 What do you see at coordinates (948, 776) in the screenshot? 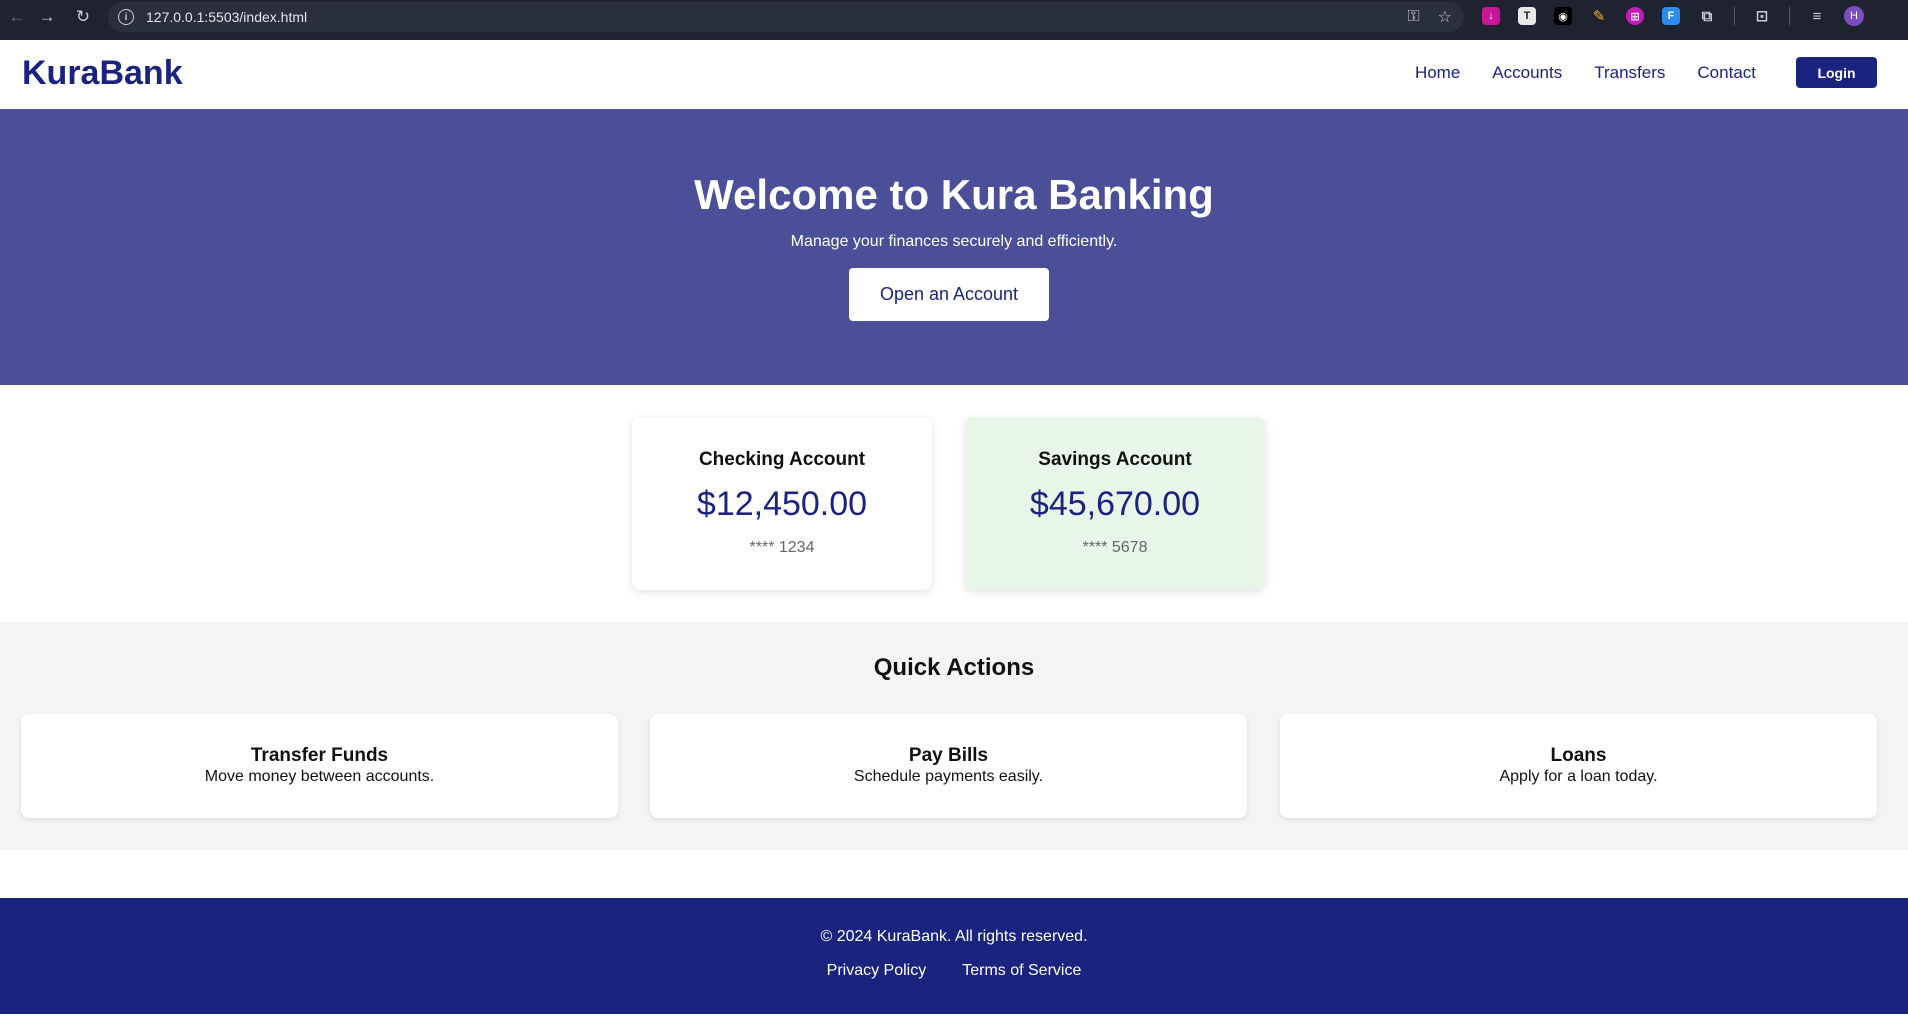
I see `quick-action-description: Schedule payments easily.` at bounding box center [948, 776].